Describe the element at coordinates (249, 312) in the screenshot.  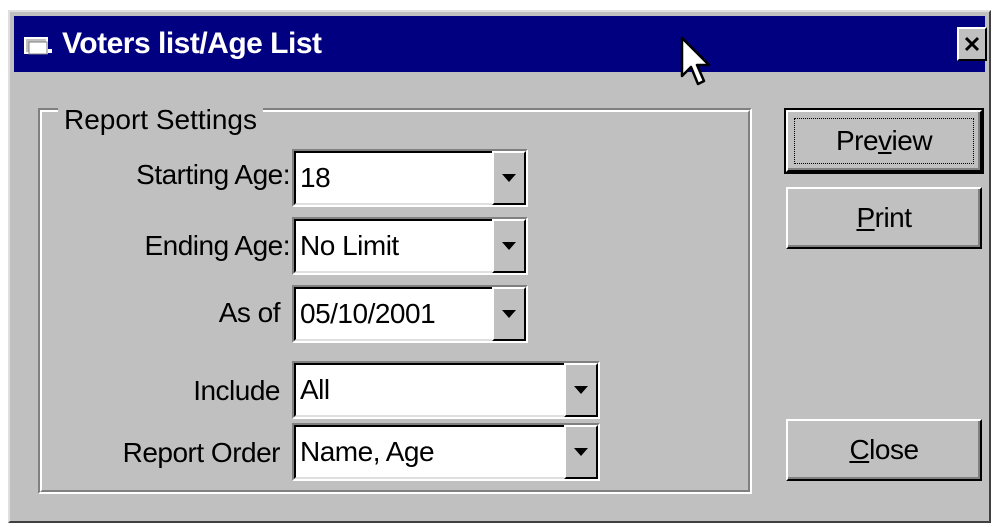
I see `as-of-label: As of` at that location.